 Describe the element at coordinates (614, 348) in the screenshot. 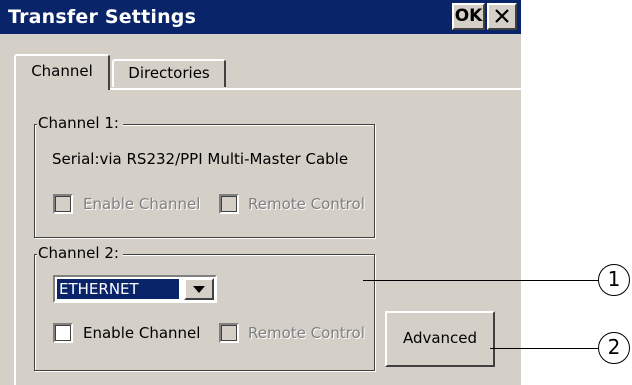

I see `callout-2-marker: 2` at that location.